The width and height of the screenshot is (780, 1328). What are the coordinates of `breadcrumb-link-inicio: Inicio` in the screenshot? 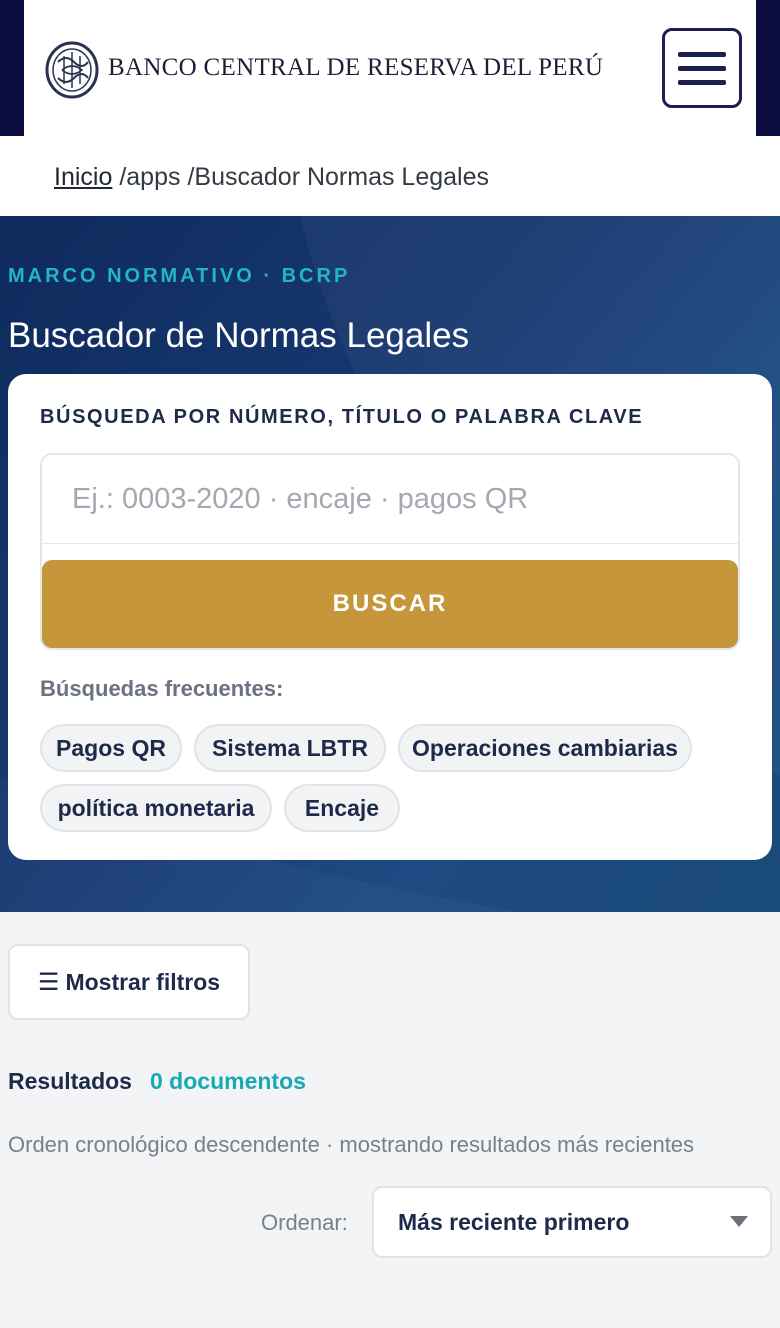 It's located at (83, 177).